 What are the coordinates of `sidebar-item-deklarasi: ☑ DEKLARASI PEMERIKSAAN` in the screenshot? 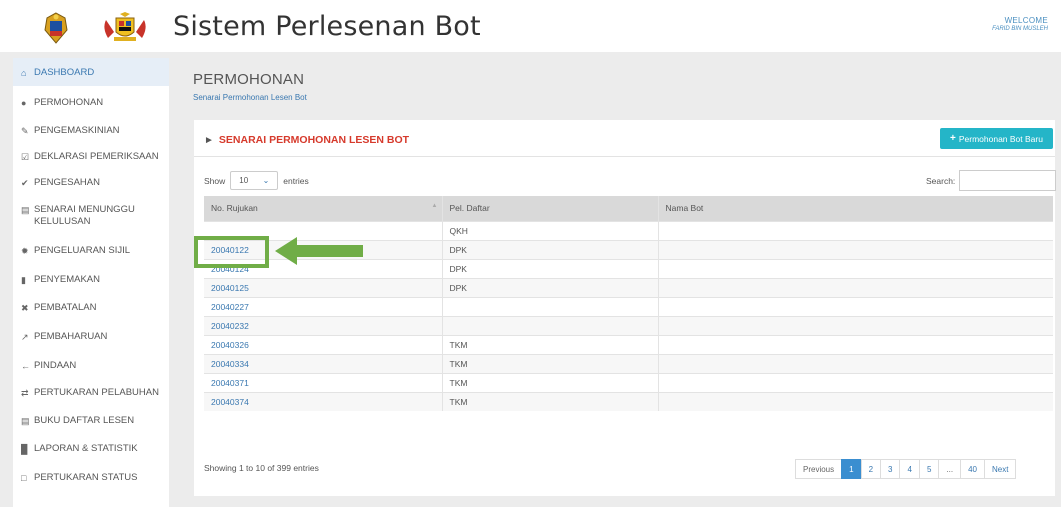 It's located at (91, 155).